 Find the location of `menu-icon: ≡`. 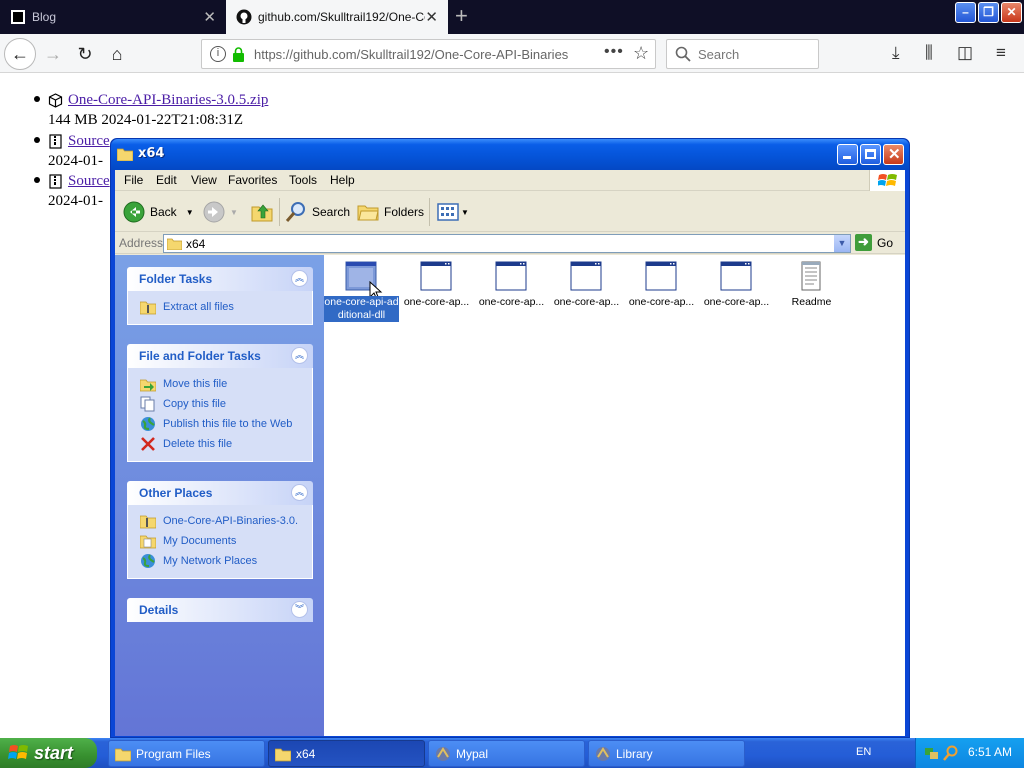

menu-icon: ≡ is located at coordinates (1001, 53).